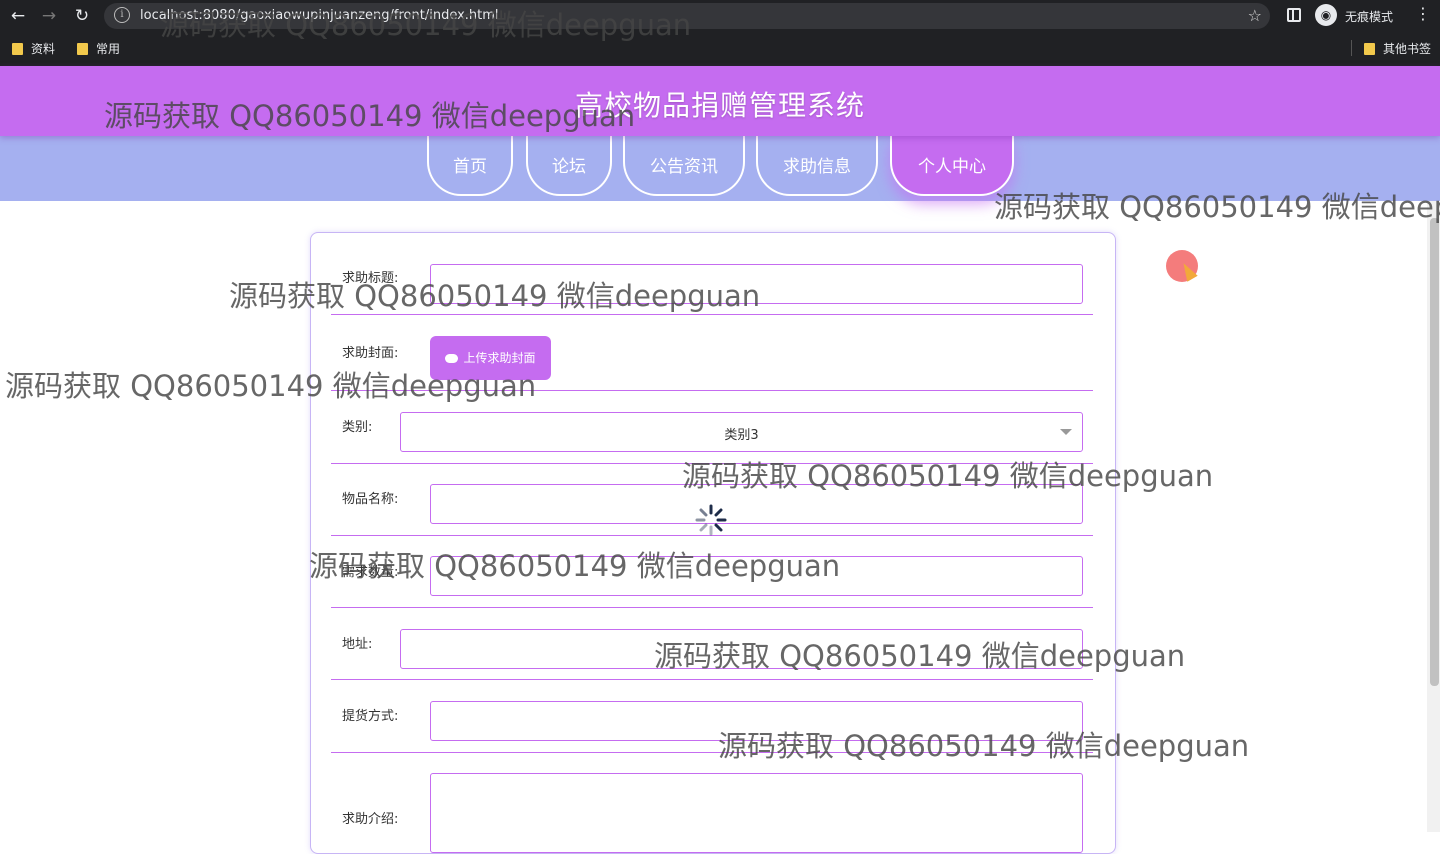  I want to click on upload-cover-button: 上传求助封面, so click(490, 358).